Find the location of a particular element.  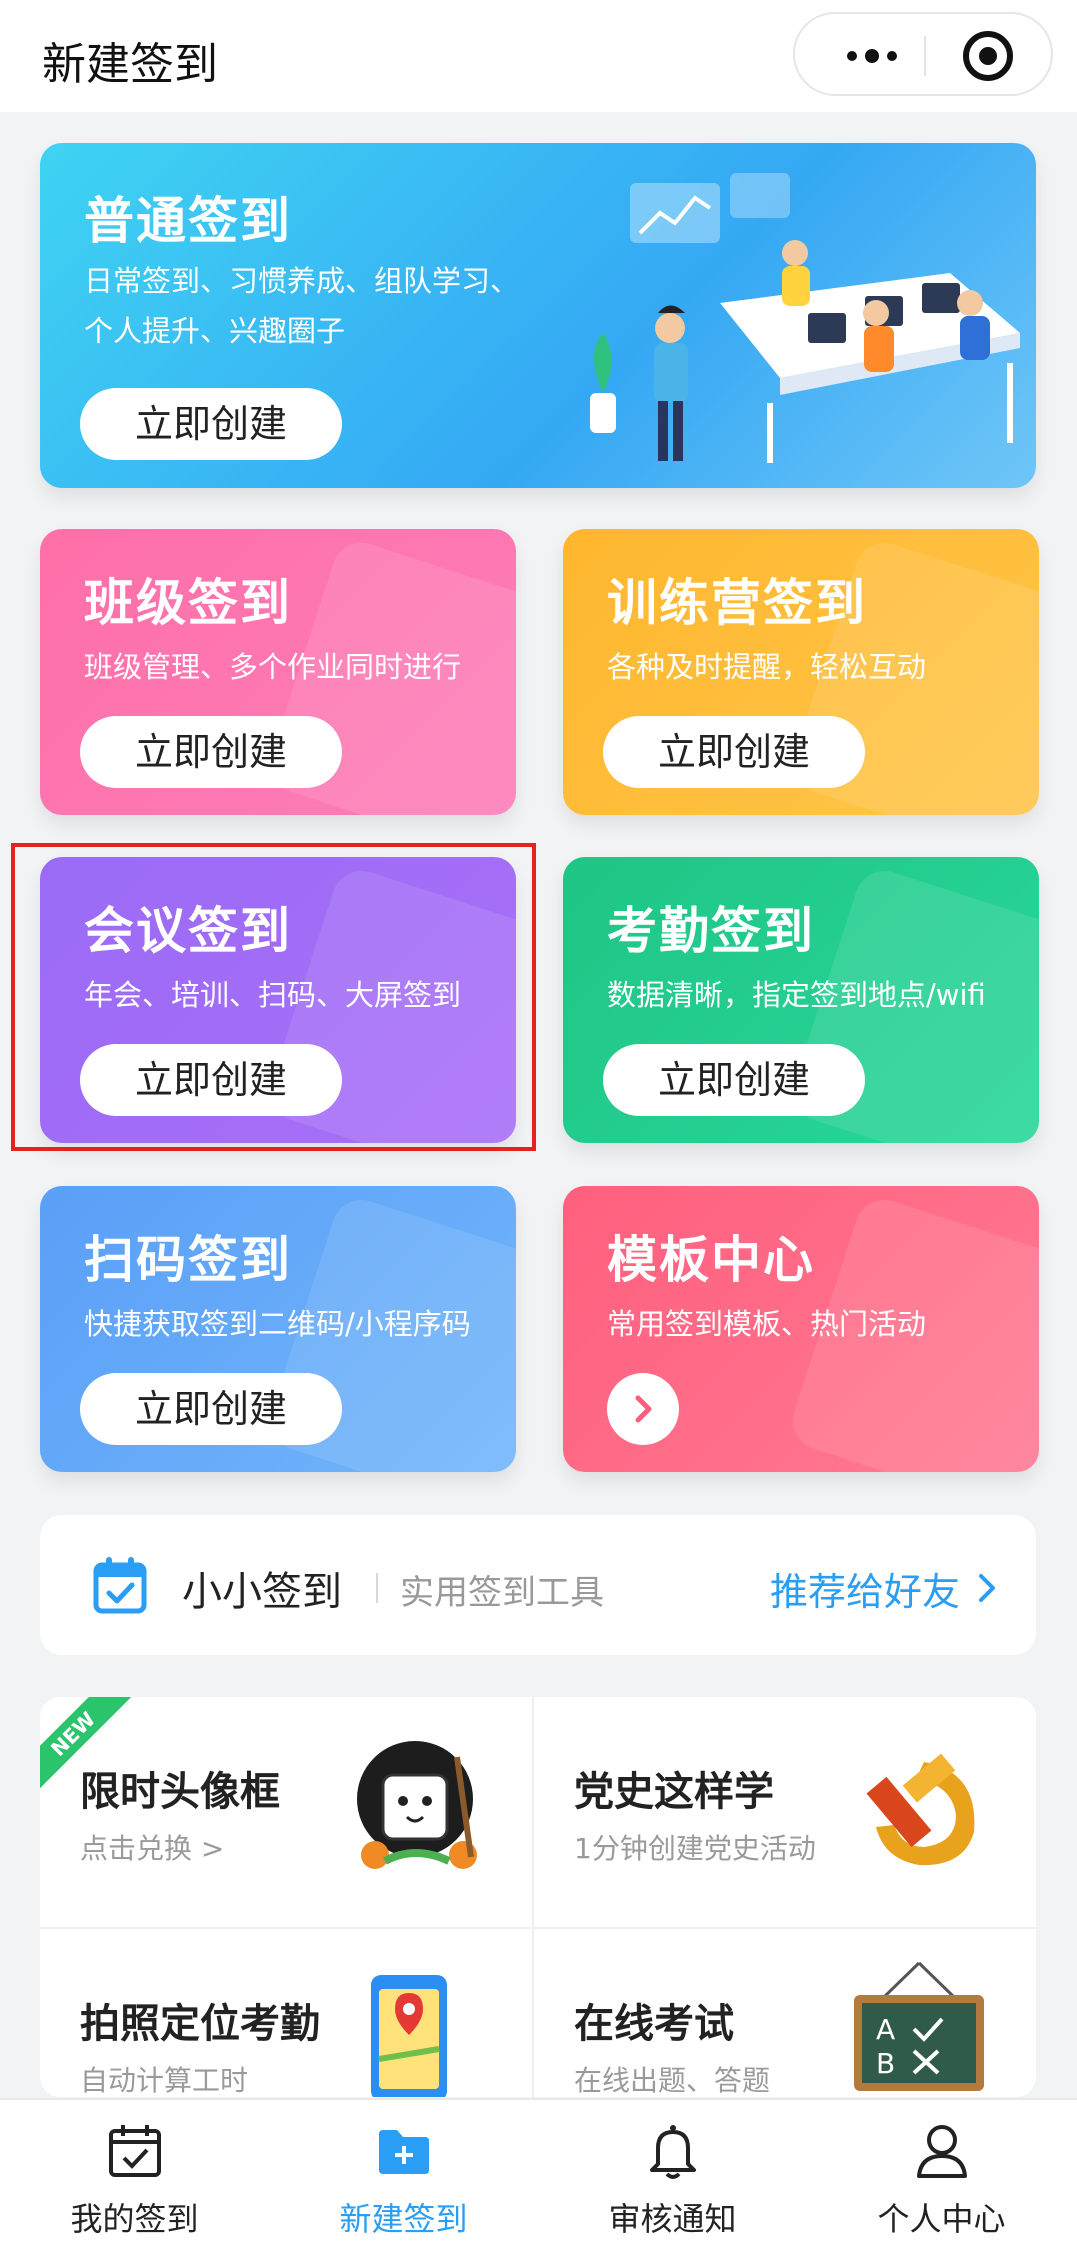

tab-profile: 个人中心 is located at coordinates (941, 2175).